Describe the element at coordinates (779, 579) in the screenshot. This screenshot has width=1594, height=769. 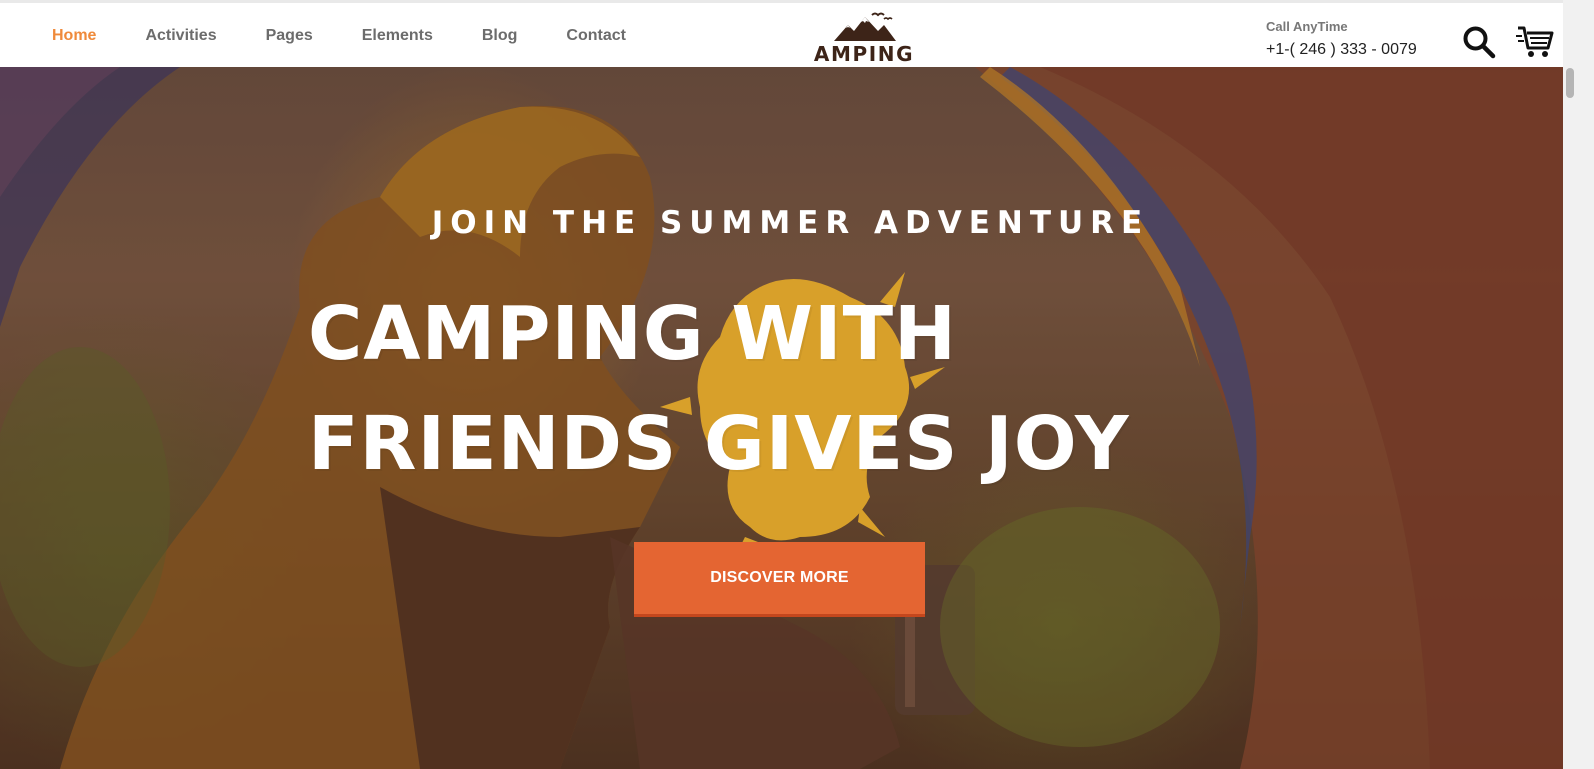
I see `discover-more-button: DISCOVER MORE` at that location.